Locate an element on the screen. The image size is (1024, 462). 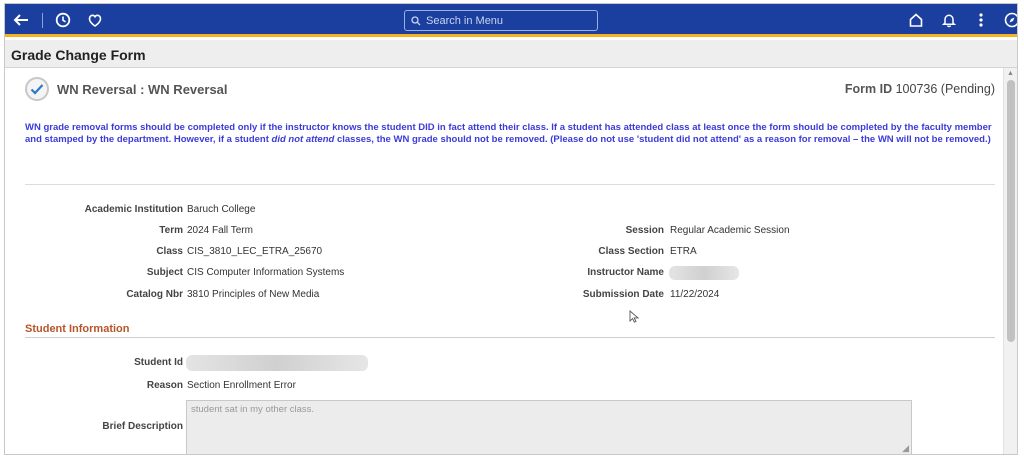
search-placeholder: Search in Menu is located at coordinates (465, 20).